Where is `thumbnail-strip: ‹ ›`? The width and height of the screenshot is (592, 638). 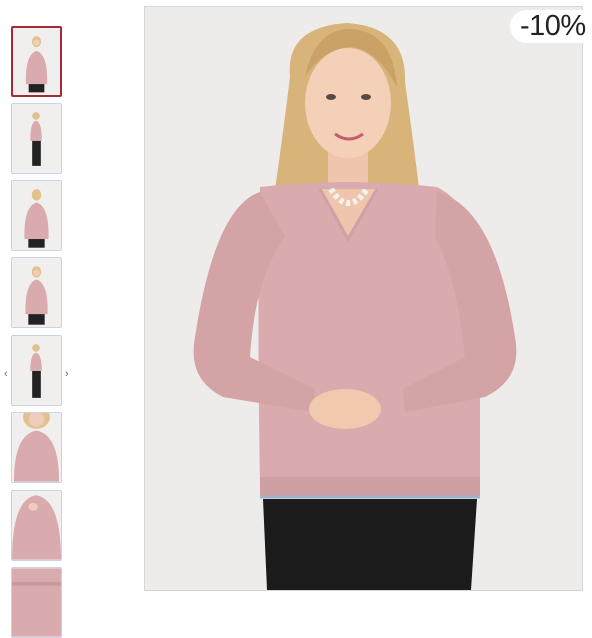 thumbnail-strip: ‹ › is located at coordinates (40, 319).